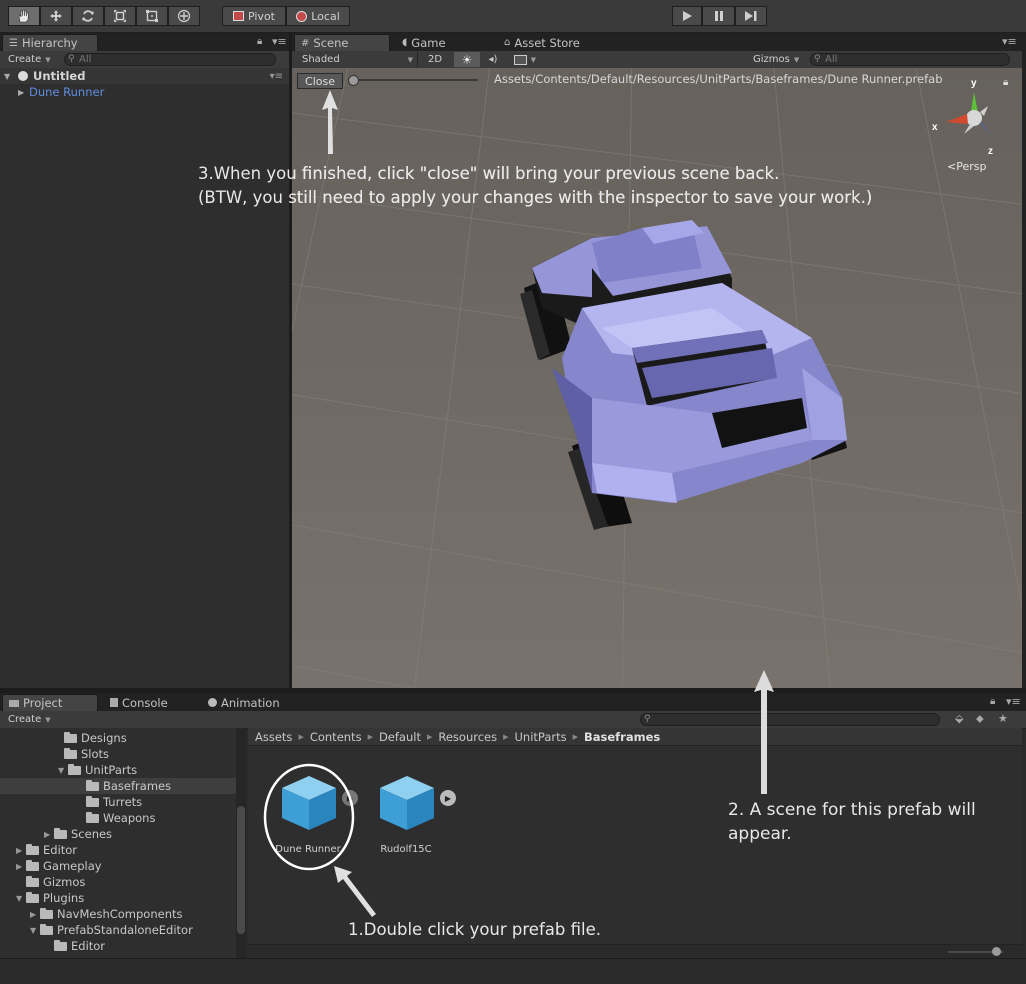  What do you see at coordinates (254, 16) in the screenshot?
I see `pivot-button: Pivot` at bounding box center [254, 16].